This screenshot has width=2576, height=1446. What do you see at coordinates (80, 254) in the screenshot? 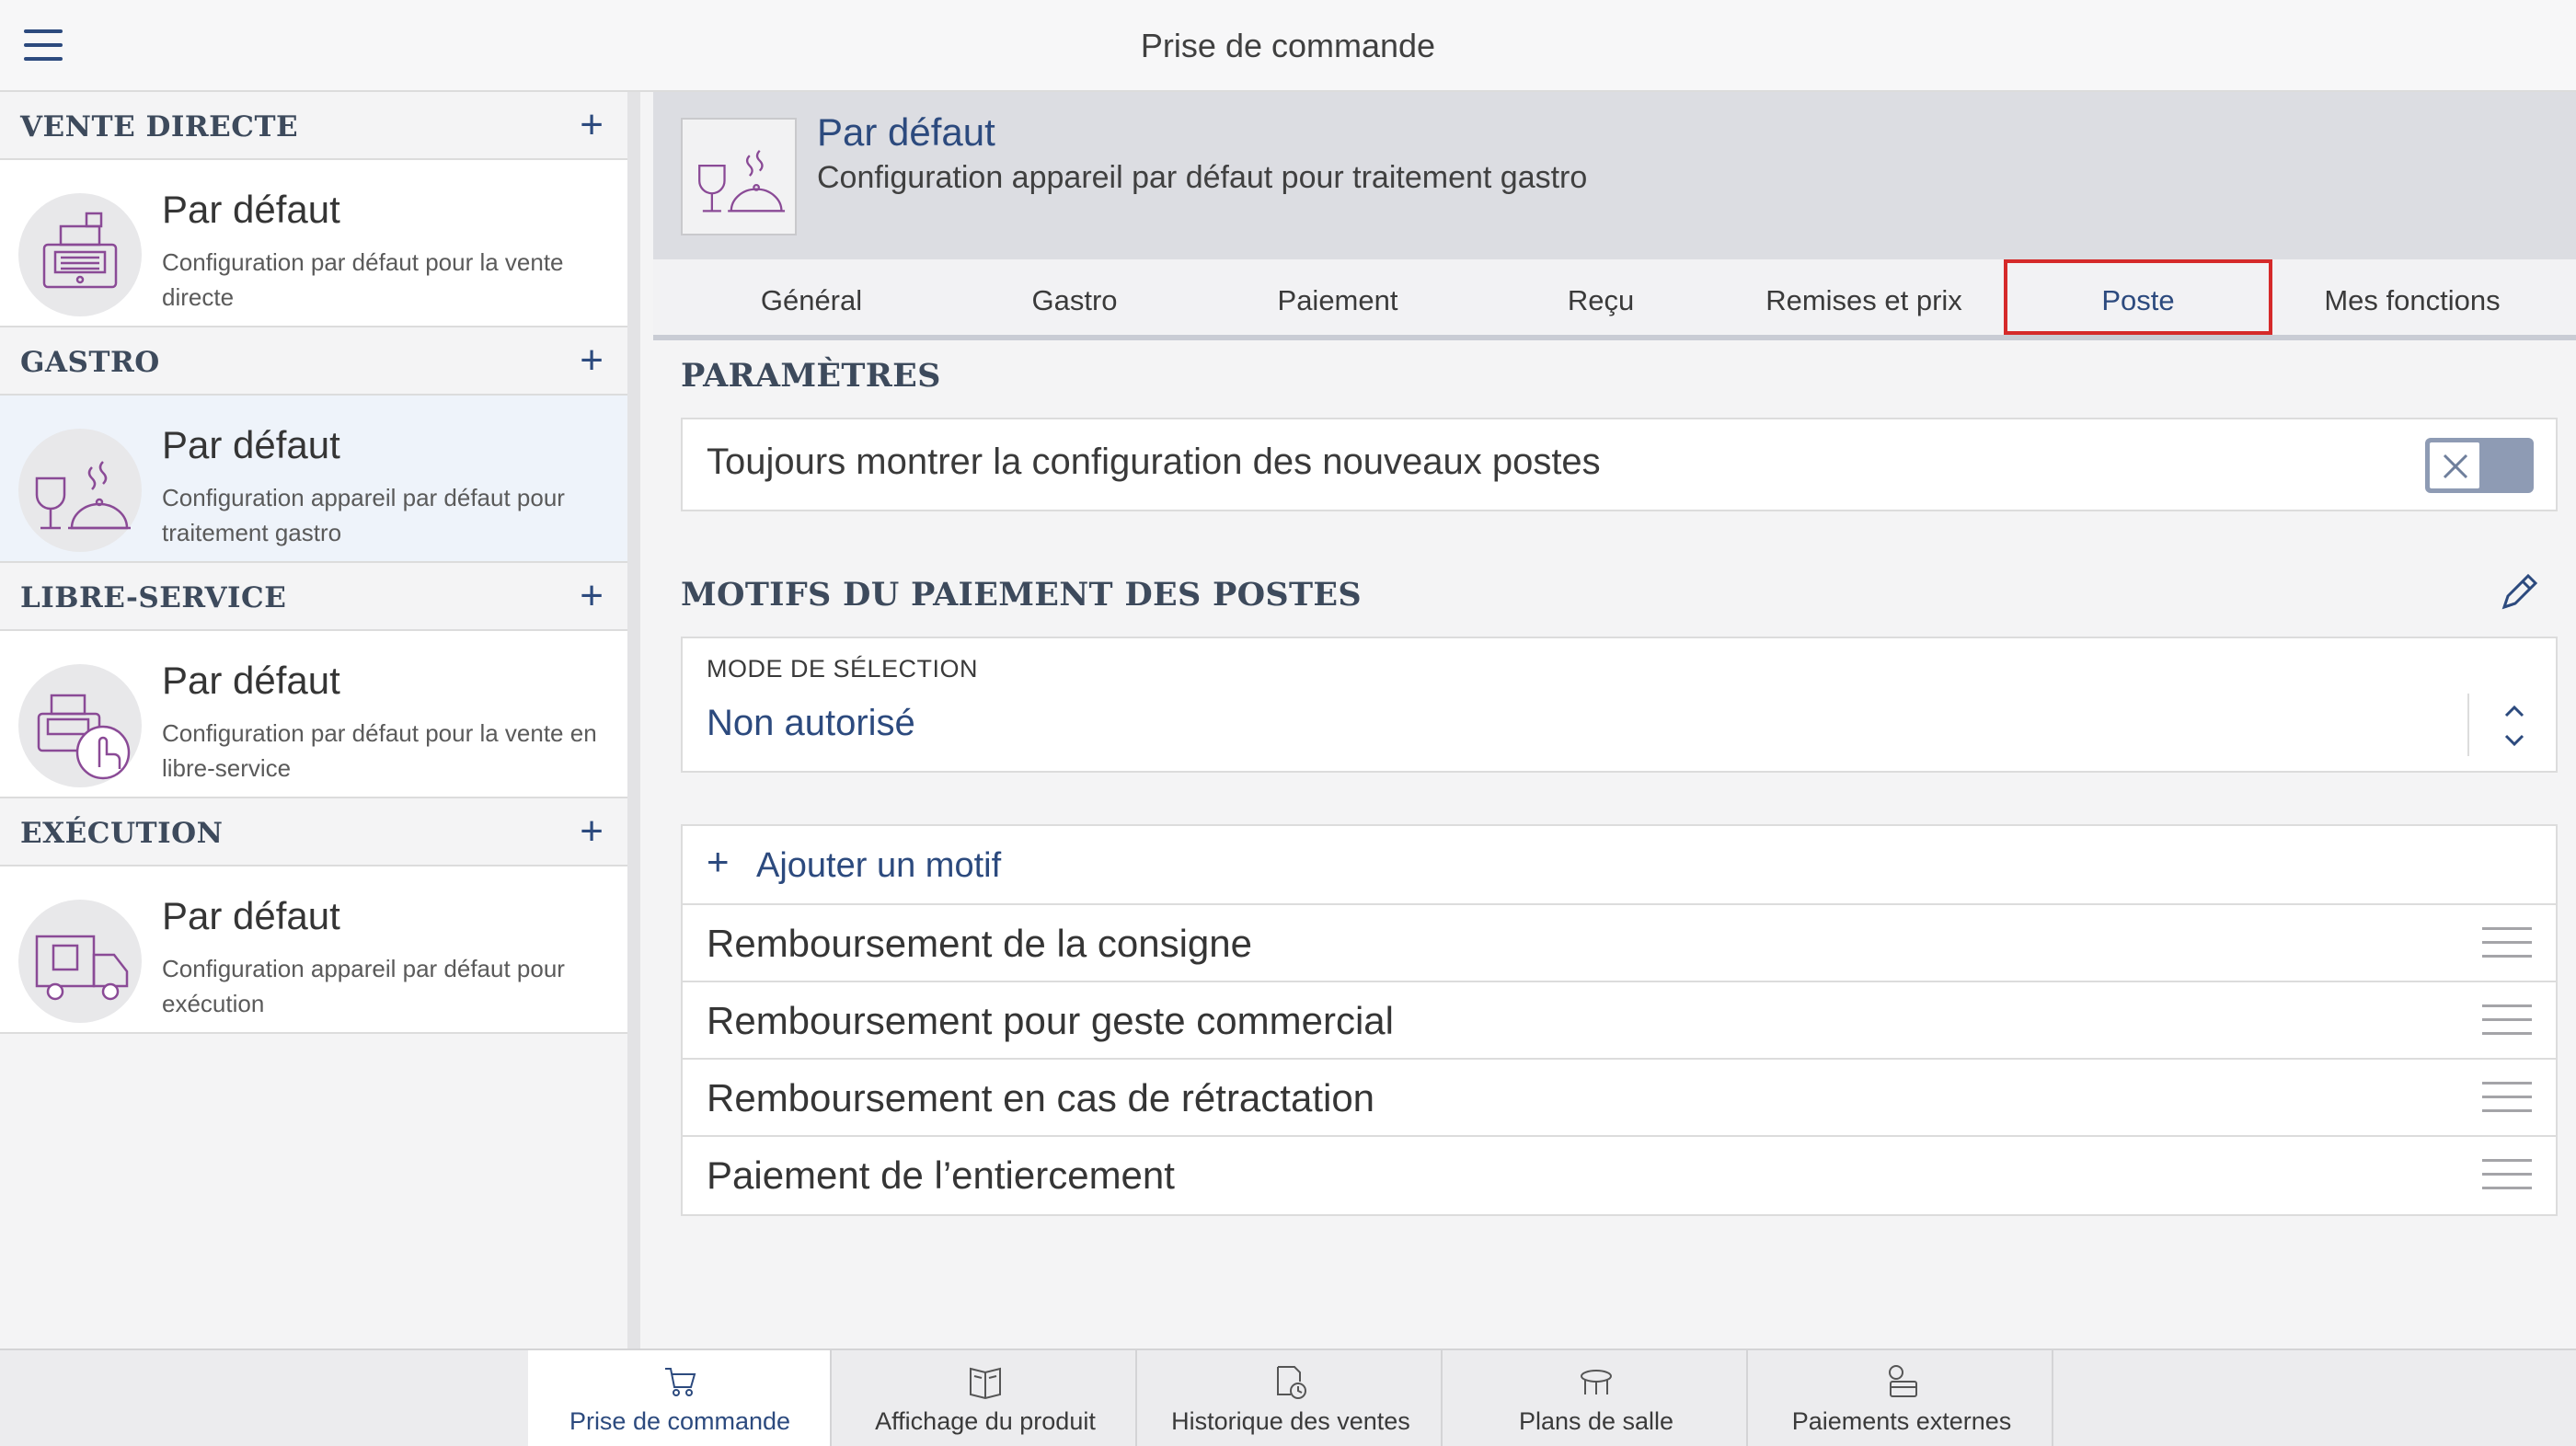
I see `cash-register-icon` at bounding box center [80, 254].